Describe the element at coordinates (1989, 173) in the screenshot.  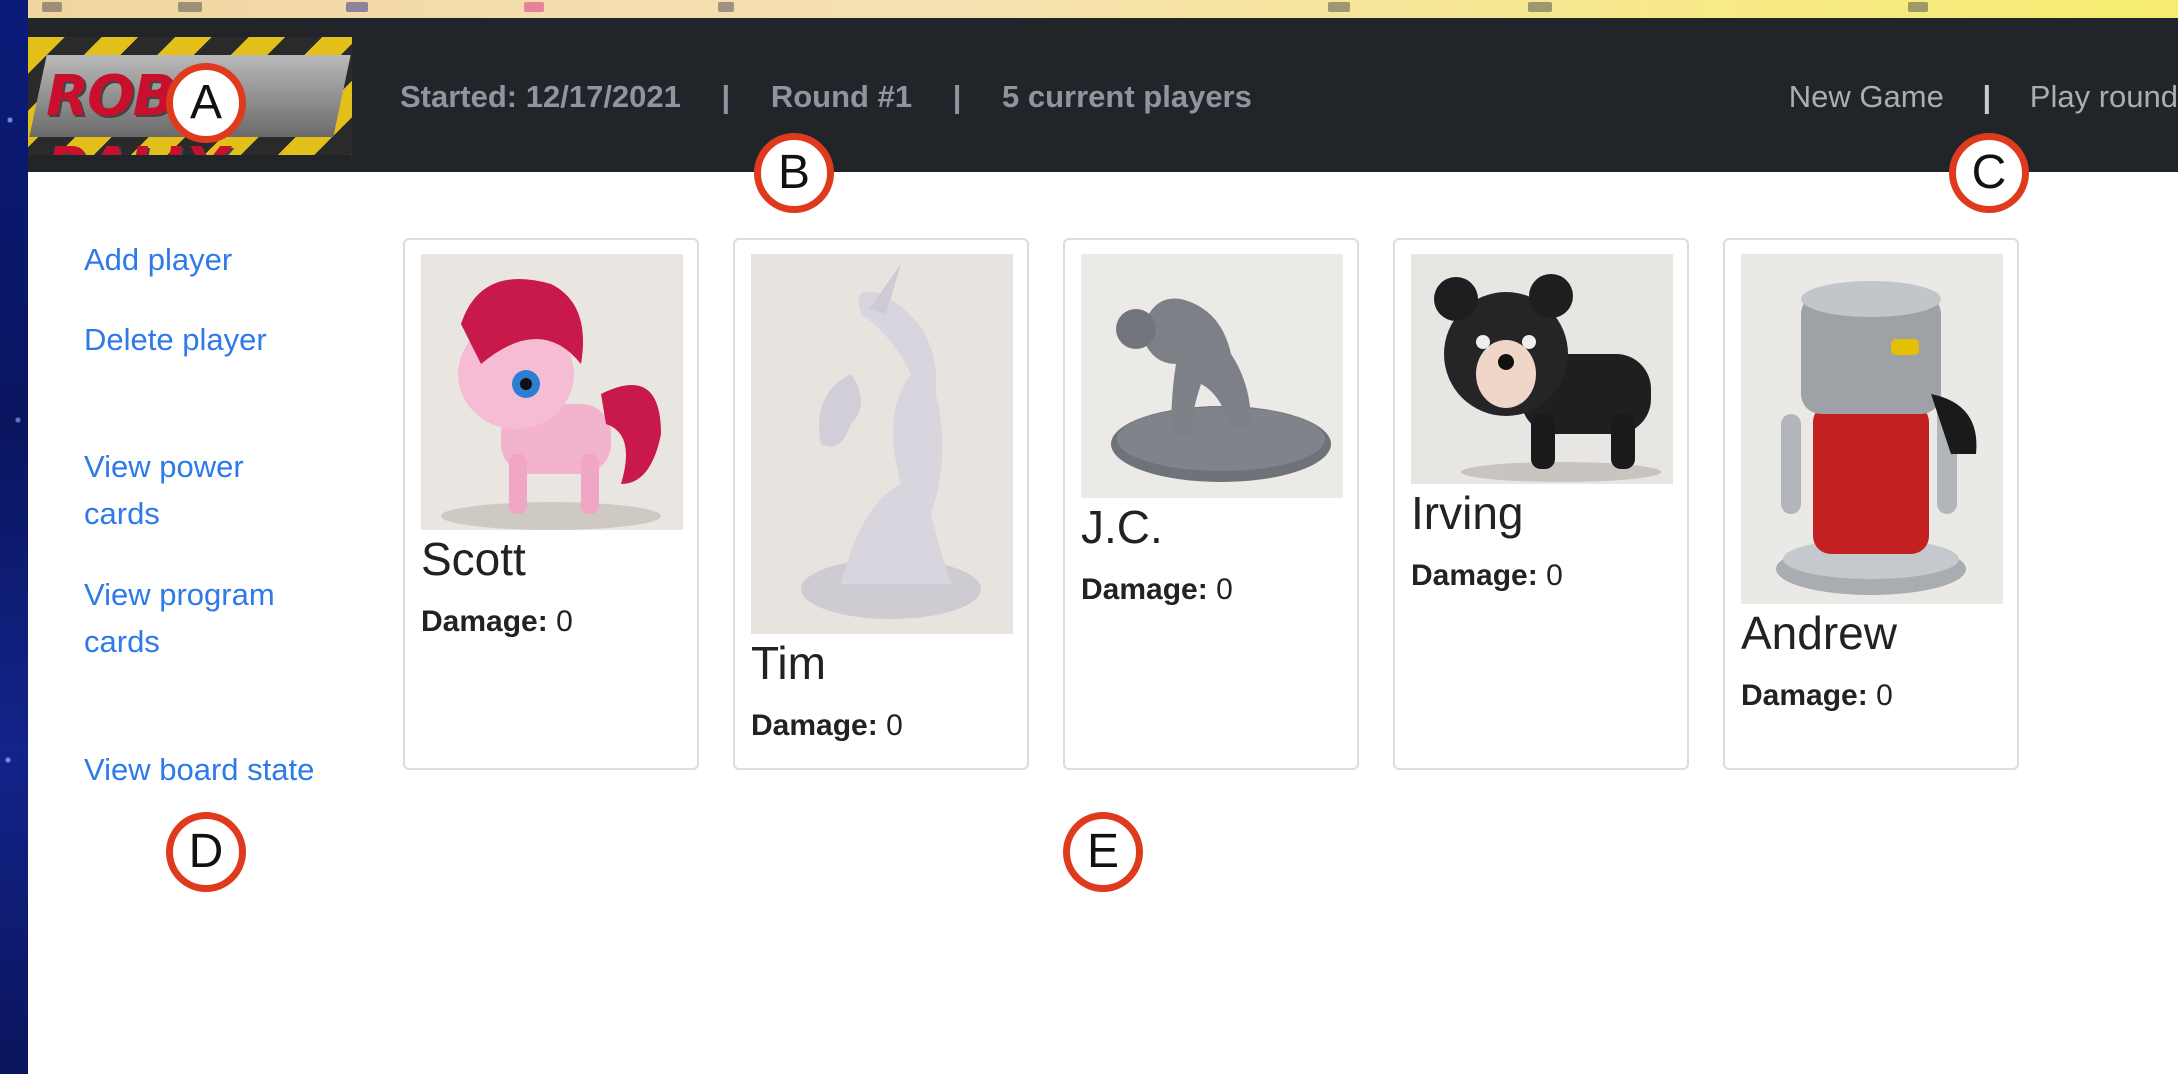
I see `annotation-marker-c: C` at that location.